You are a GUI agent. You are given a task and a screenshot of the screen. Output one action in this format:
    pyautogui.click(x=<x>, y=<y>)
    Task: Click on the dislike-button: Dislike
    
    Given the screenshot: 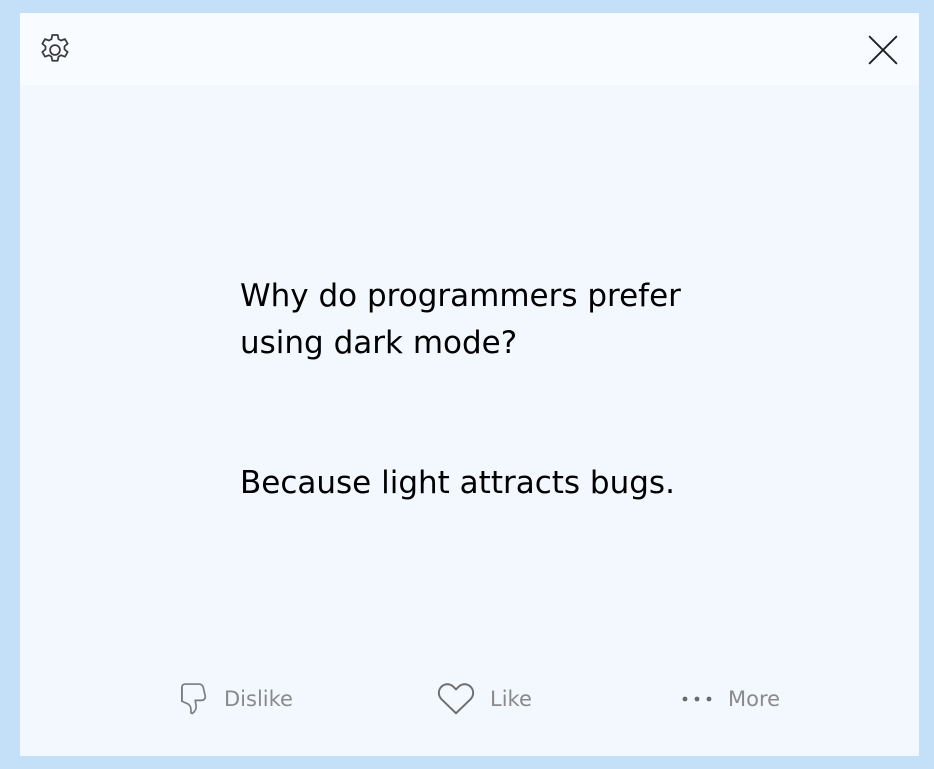 What is the action you would take?
    pyautogui.click(x=234, y=699)
    